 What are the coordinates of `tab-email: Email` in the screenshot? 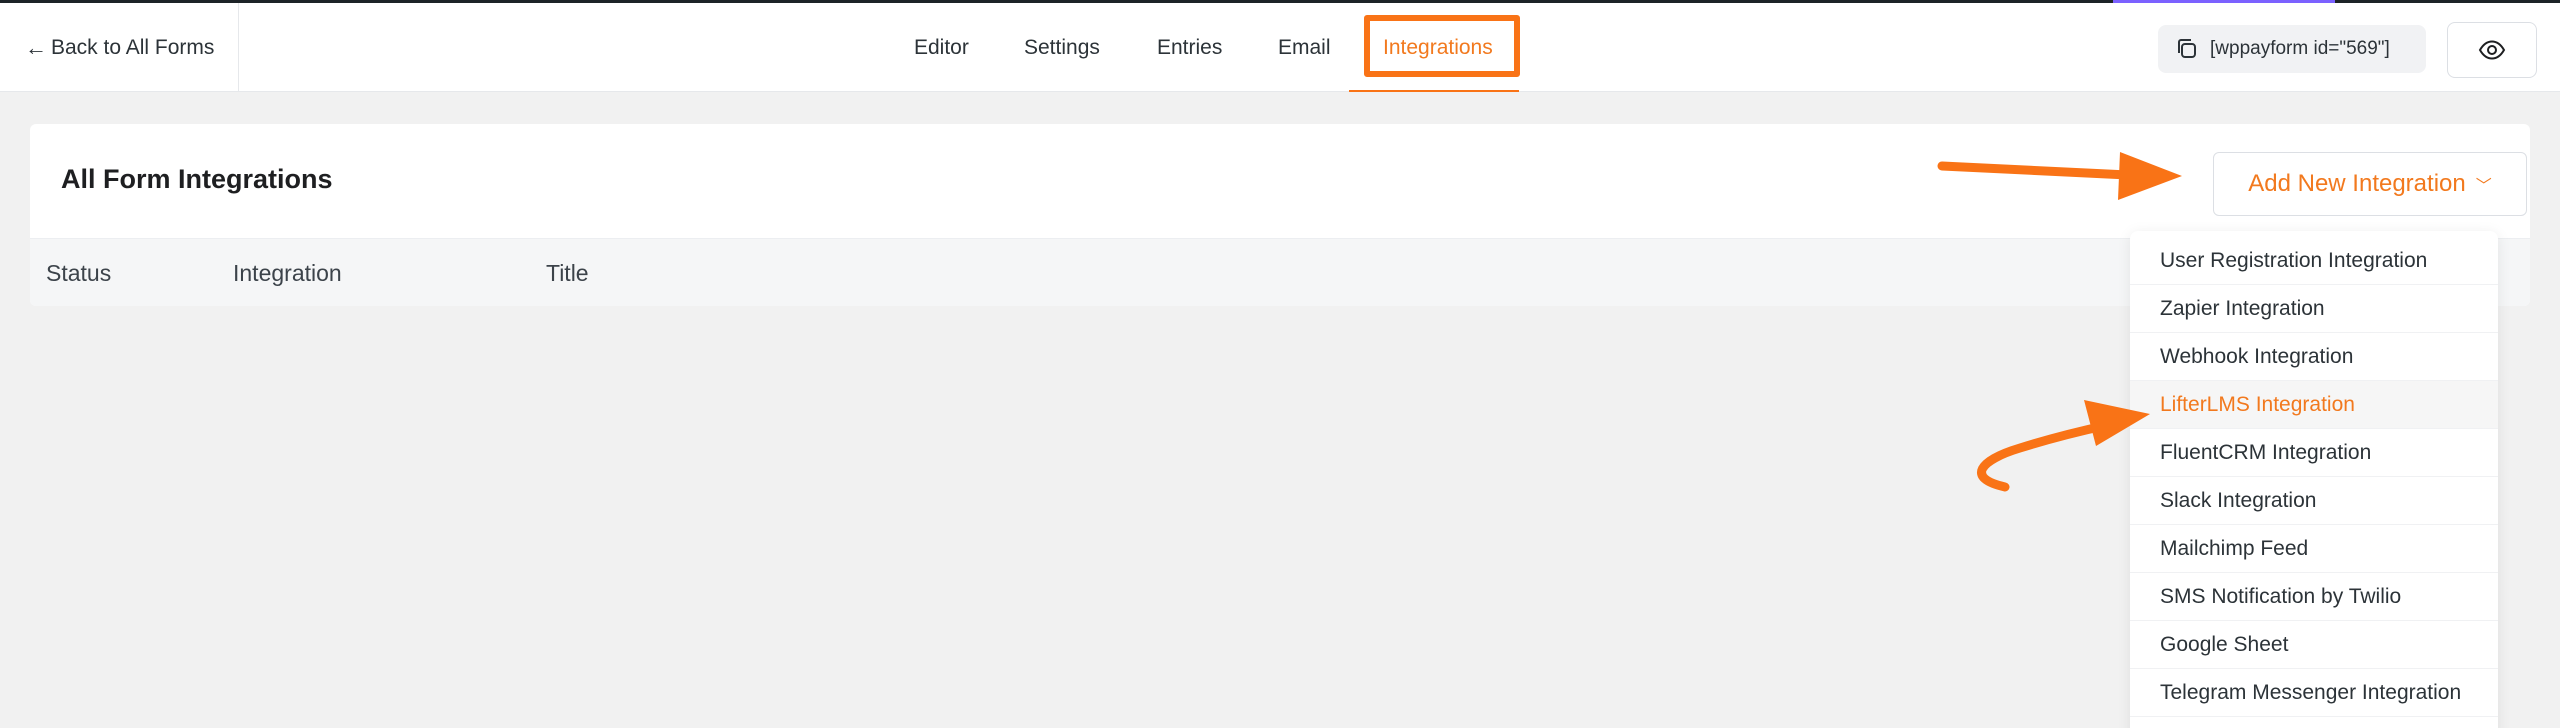 It's located at (1304, 47).